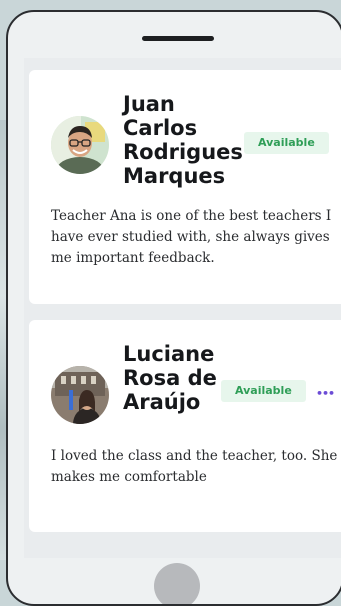  What do you see at coordinates (183, 140) in the screenshot?
I see `reviewer-name: Juan Carlos Rodrigues Marques` at bounding box center [183, 140].